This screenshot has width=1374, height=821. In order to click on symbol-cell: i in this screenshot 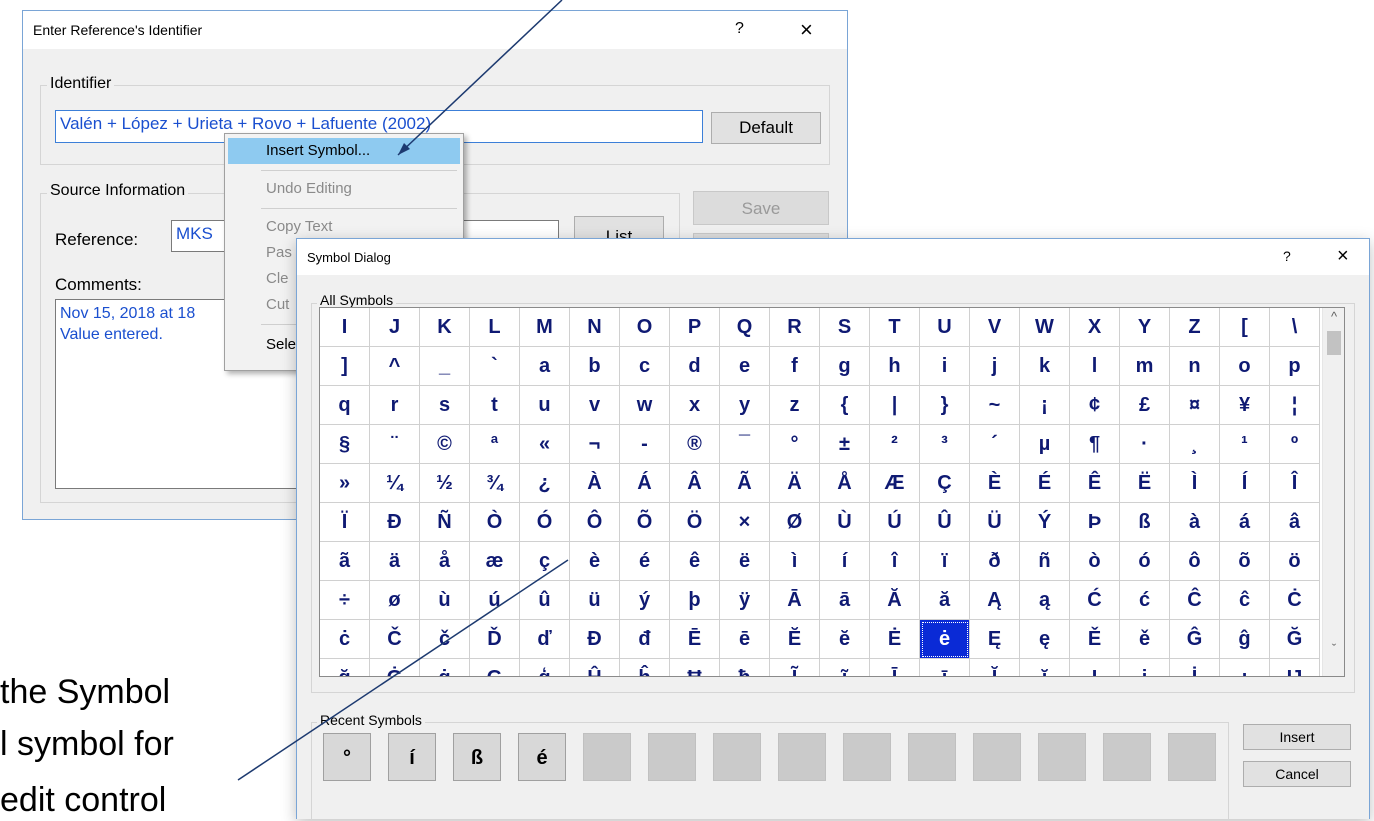, I will do `click(945, 366)`.